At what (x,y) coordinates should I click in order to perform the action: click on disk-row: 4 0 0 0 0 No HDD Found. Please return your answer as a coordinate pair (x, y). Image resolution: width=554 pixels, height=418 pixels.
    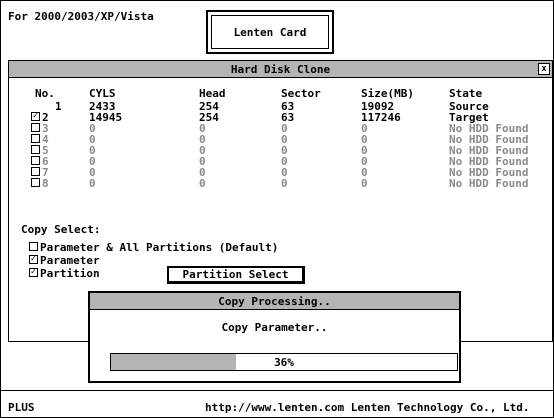
    Looking at the image, I should click on (280, 139).